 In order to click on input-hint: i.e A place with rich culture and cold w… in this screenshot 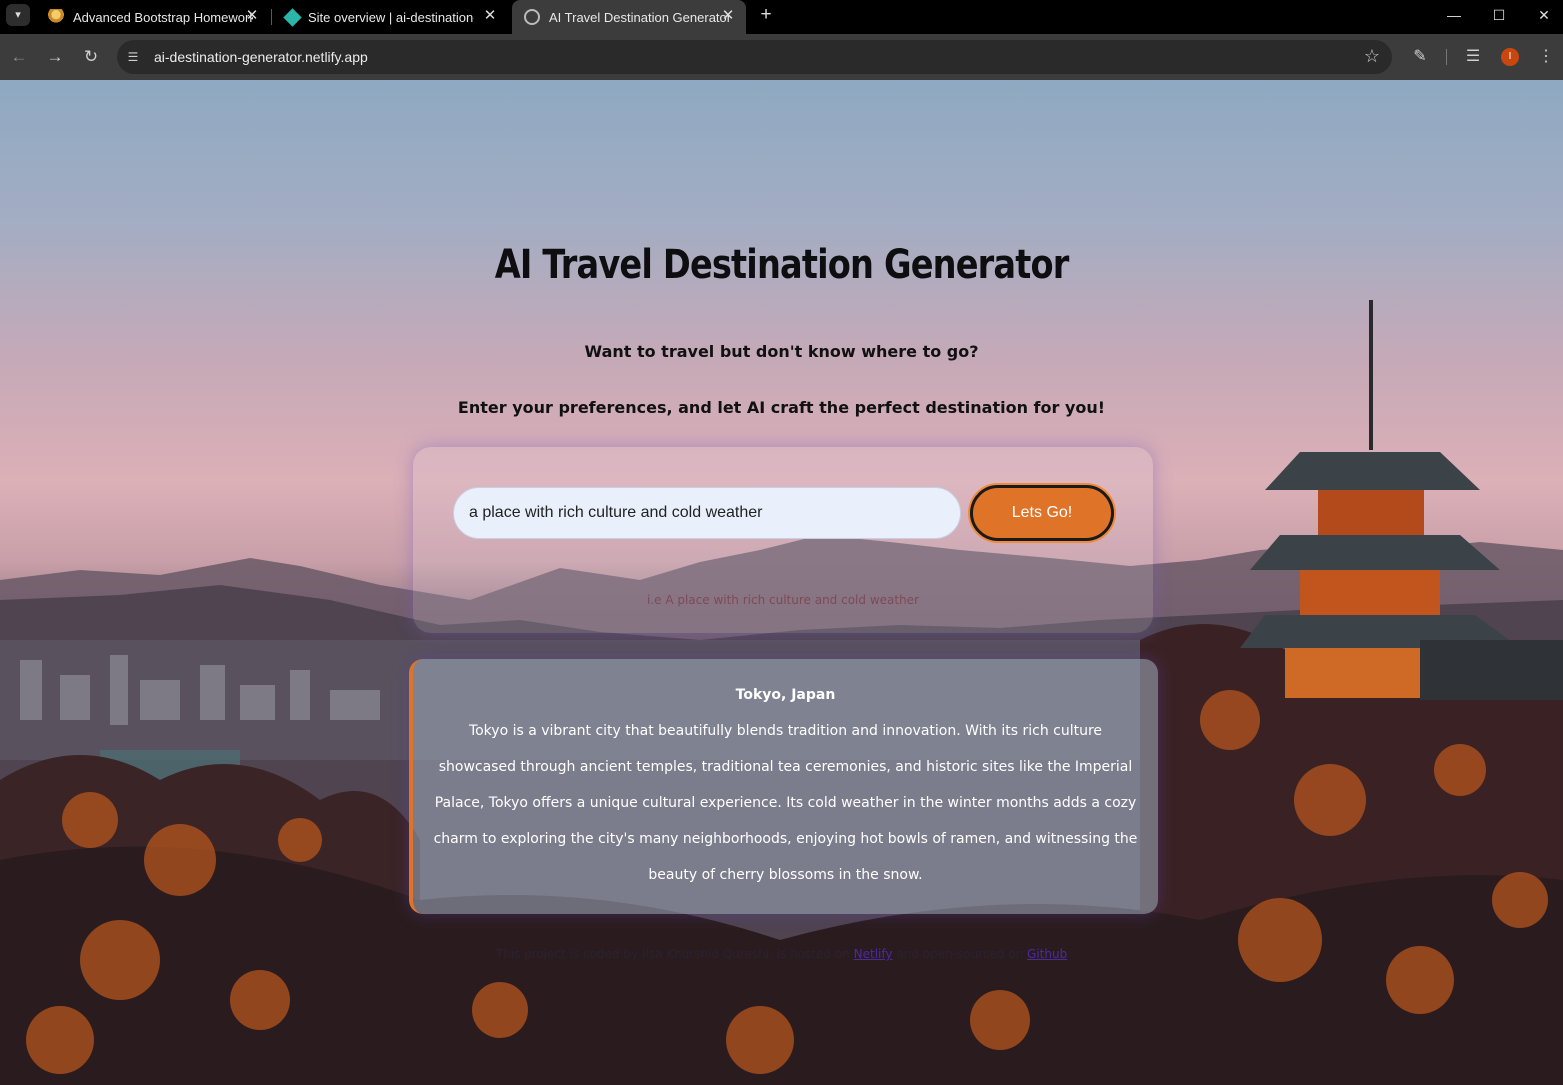, I will do `click(782, 600)`.